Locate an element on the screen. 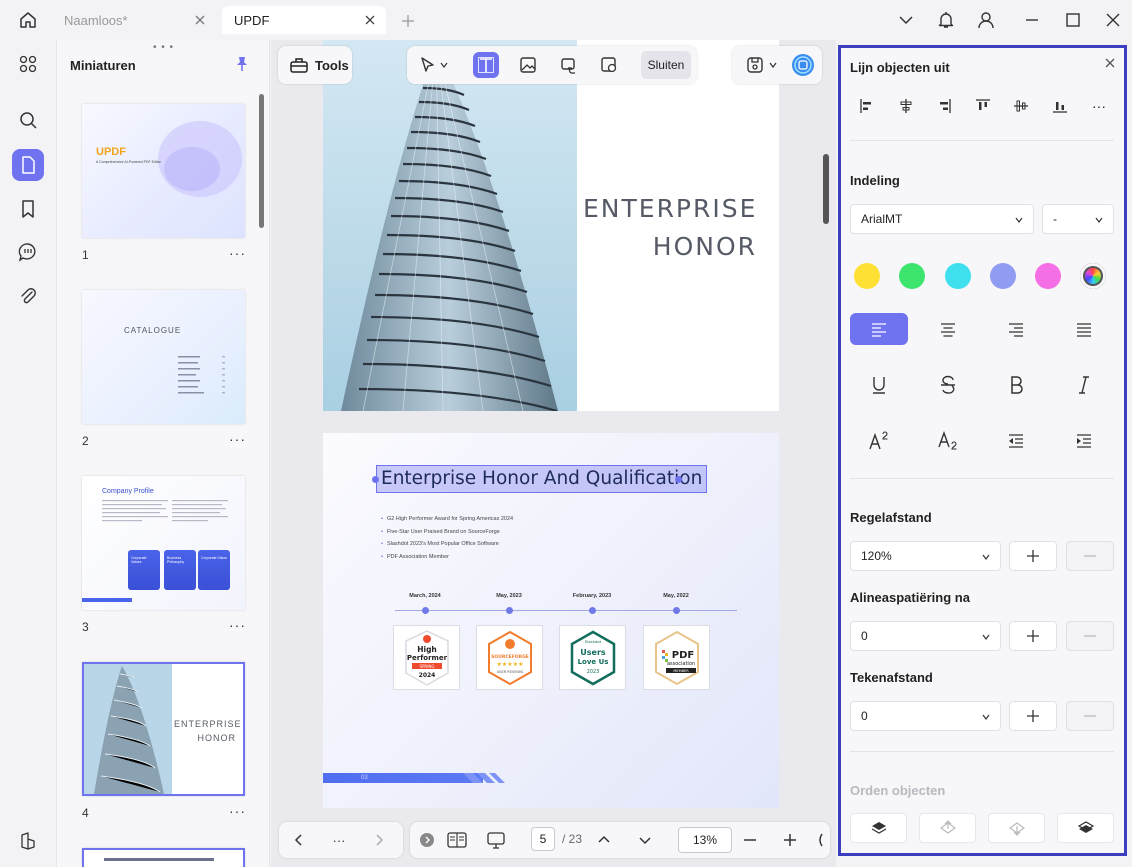  forward-icon is located at coordinates (379, 840).